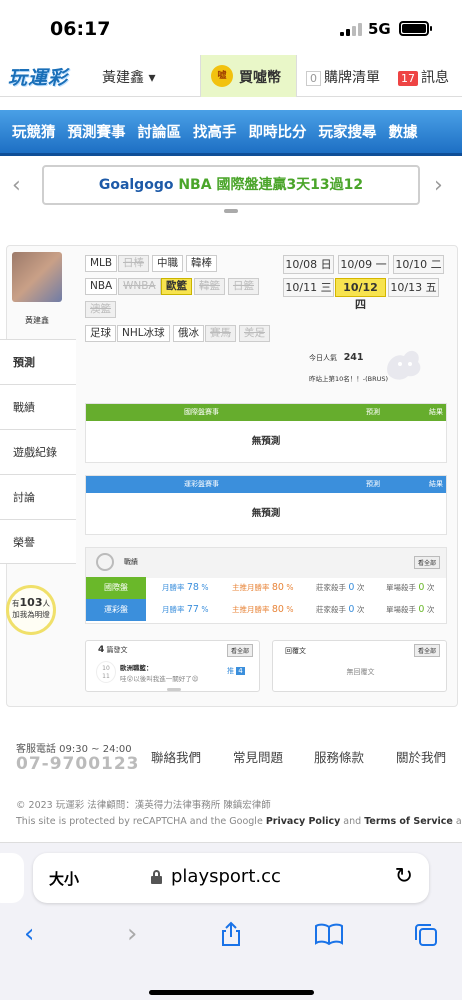 Image resolution: width=462 pixels, height=1000 pixels. Describe the element at coordinates (131, 562) in the screenshot. I see `record-title: 戰績` at that location.